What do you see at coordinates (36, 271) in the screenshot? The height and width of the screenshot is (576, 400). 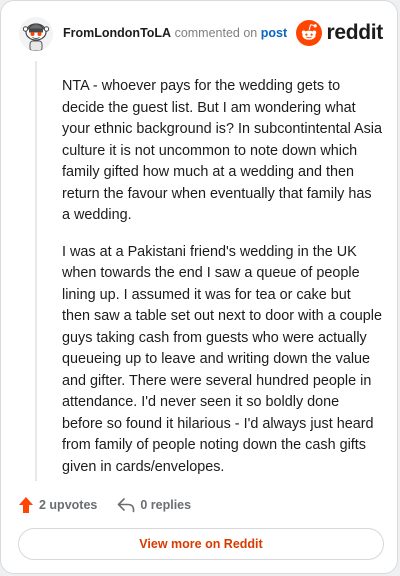 I see `thread-line` at bounding box center [36, 271].